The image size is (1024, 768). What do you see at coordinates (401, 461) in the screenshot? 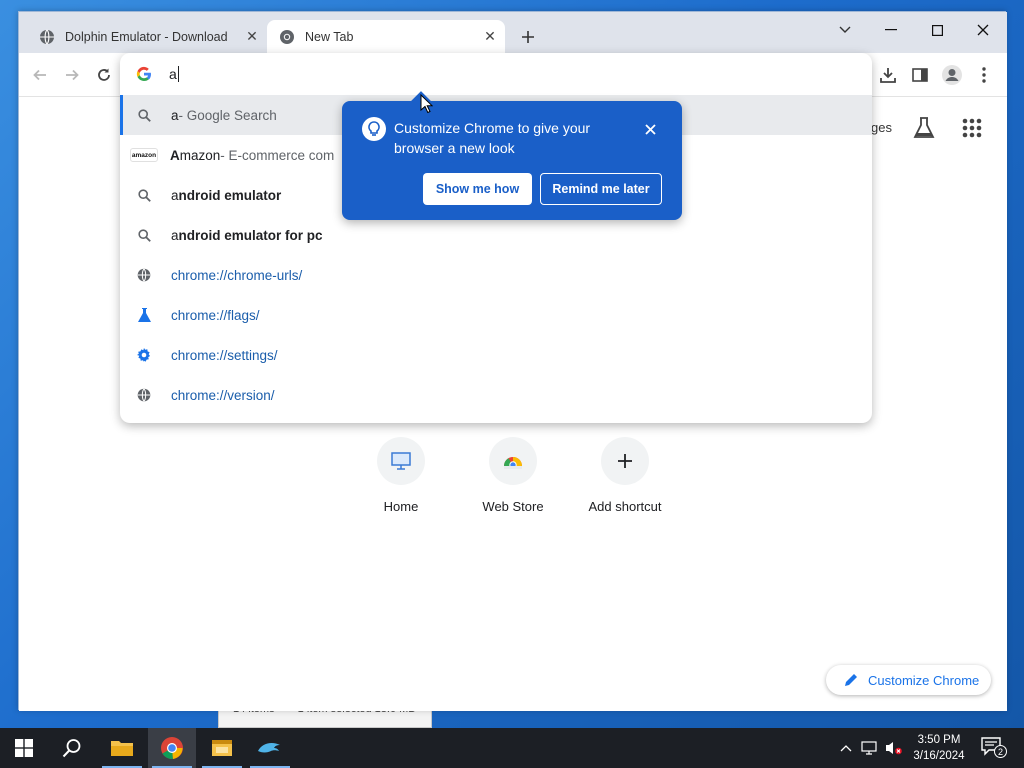
I see `monitor-icon` at bounding box center [401, 461].